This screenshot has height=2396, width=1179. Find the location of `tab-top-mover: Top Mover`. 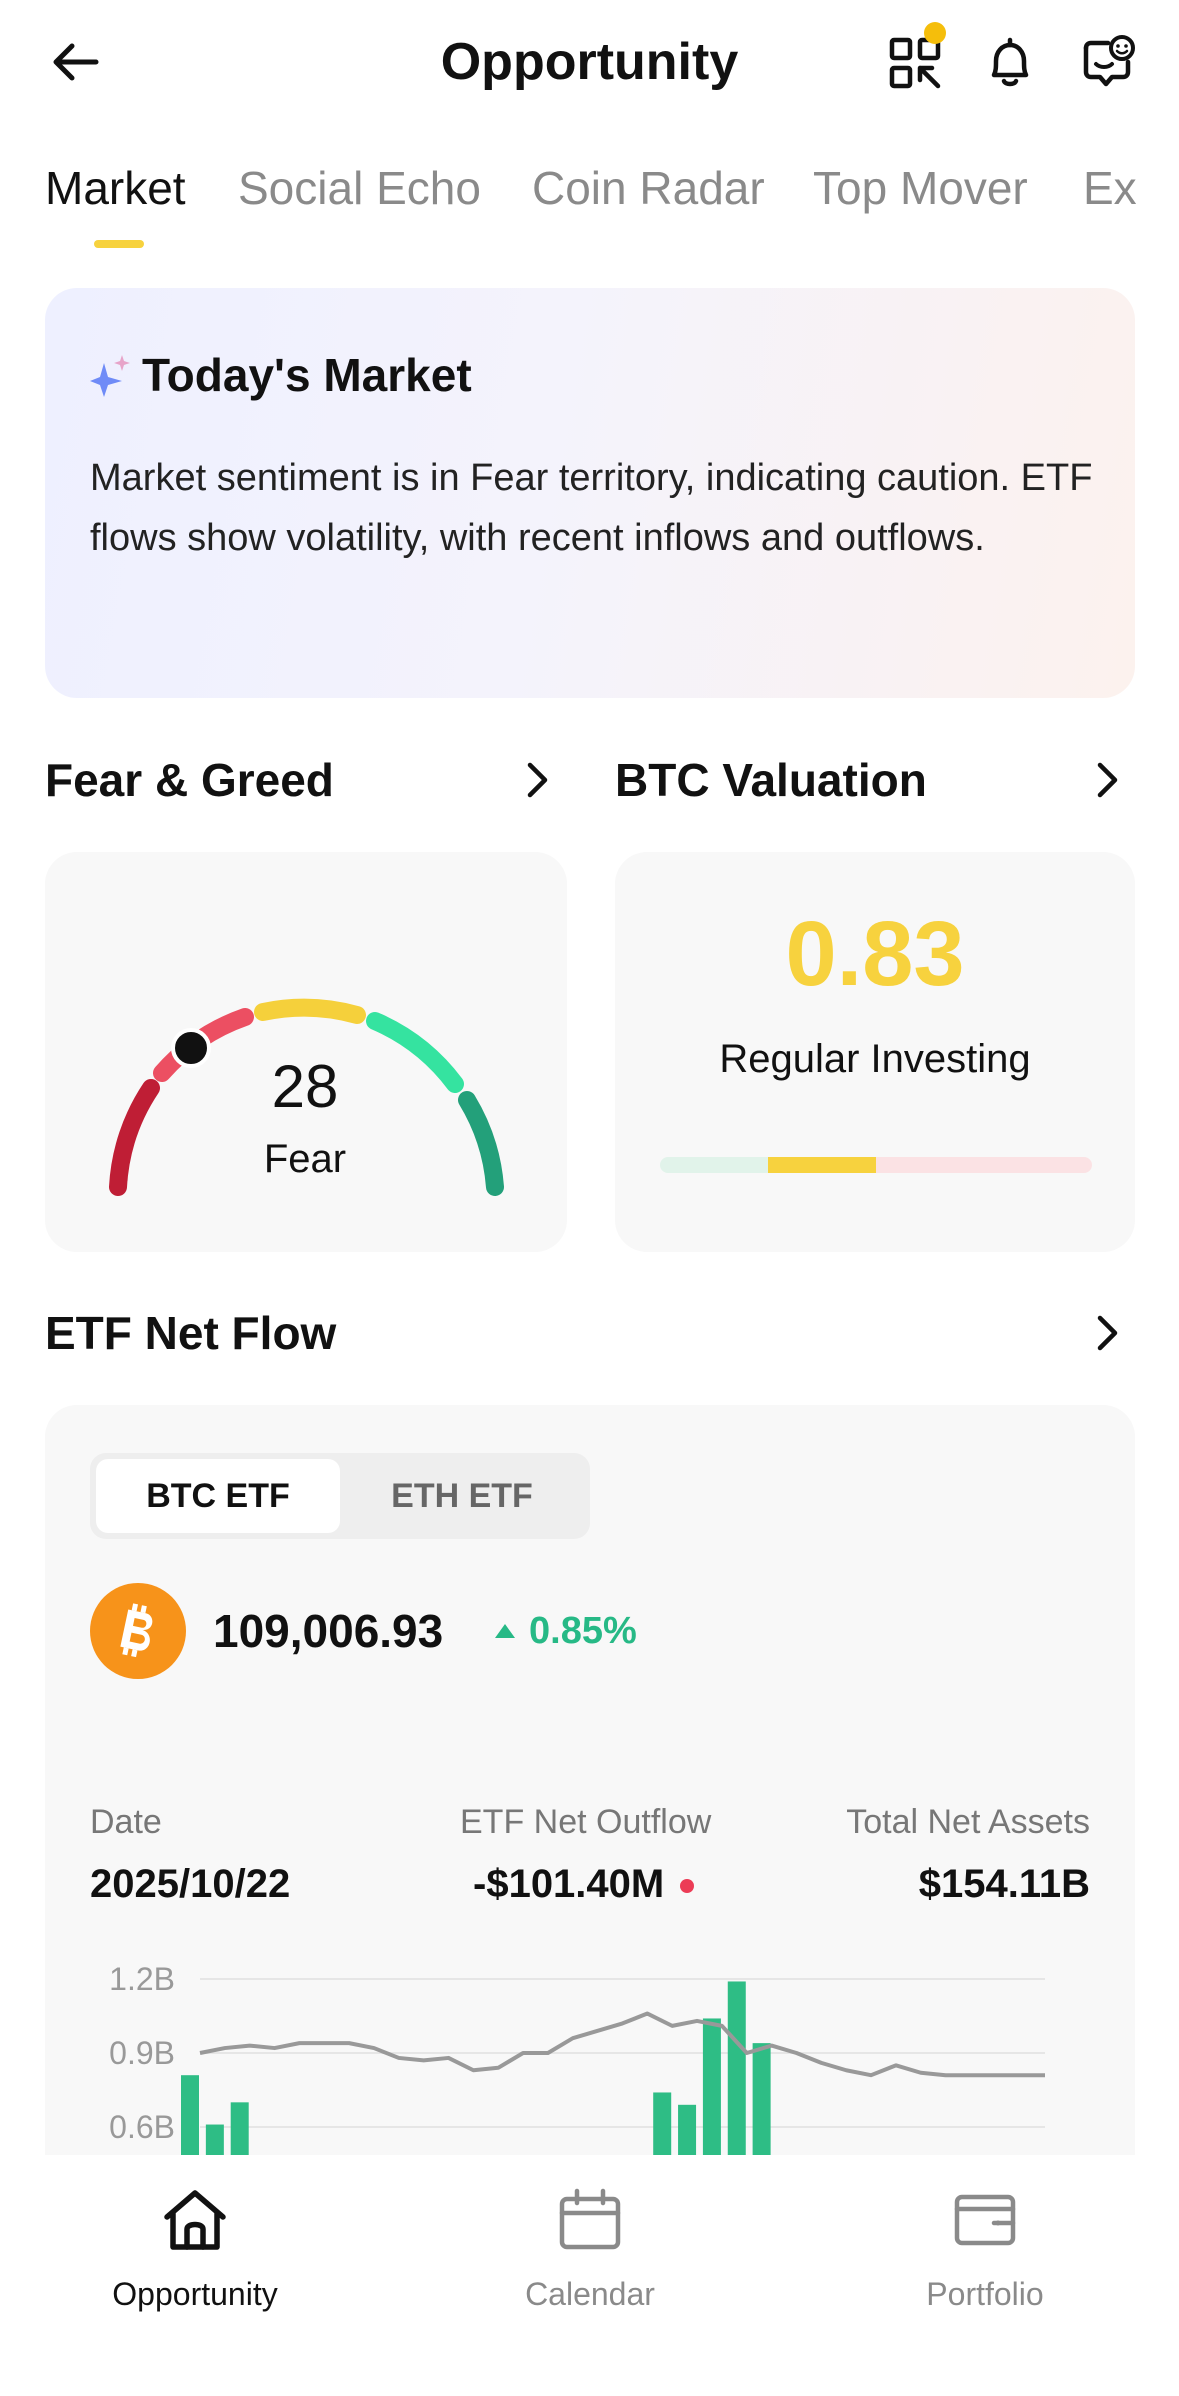

tab-top-mover: Top Mover is located at coordinates (920, 188).